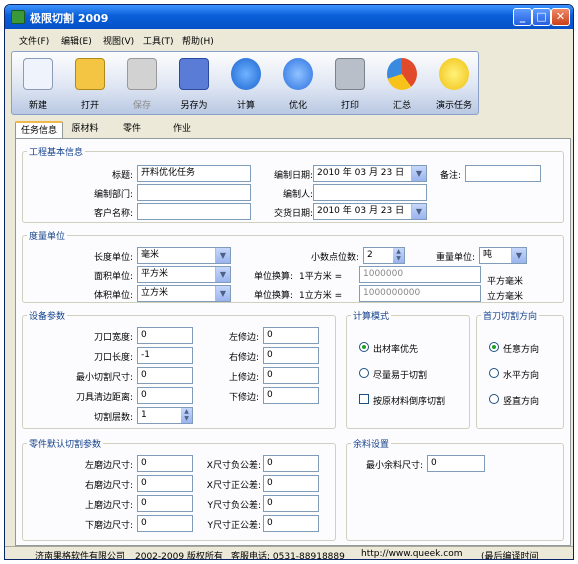 The height and width of the screenshot is (564, 578). I want to click on new-file-icon, so click(38, 74).